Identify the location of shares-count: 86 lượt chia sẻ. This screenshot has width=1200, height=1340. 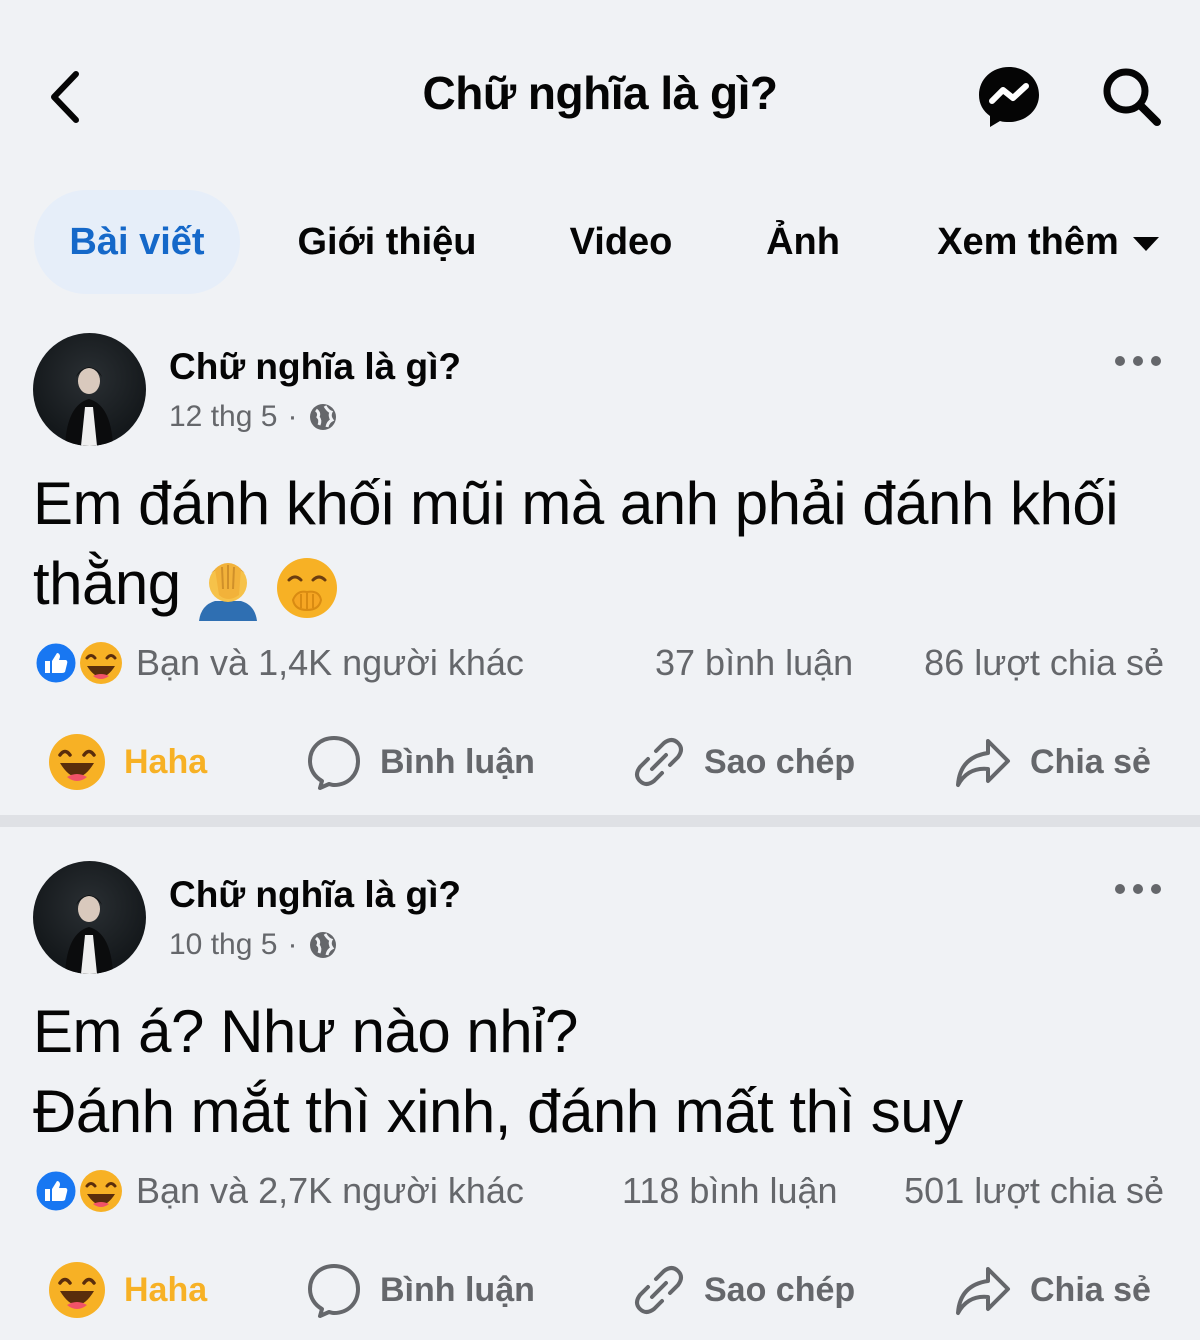
(1044, 663).